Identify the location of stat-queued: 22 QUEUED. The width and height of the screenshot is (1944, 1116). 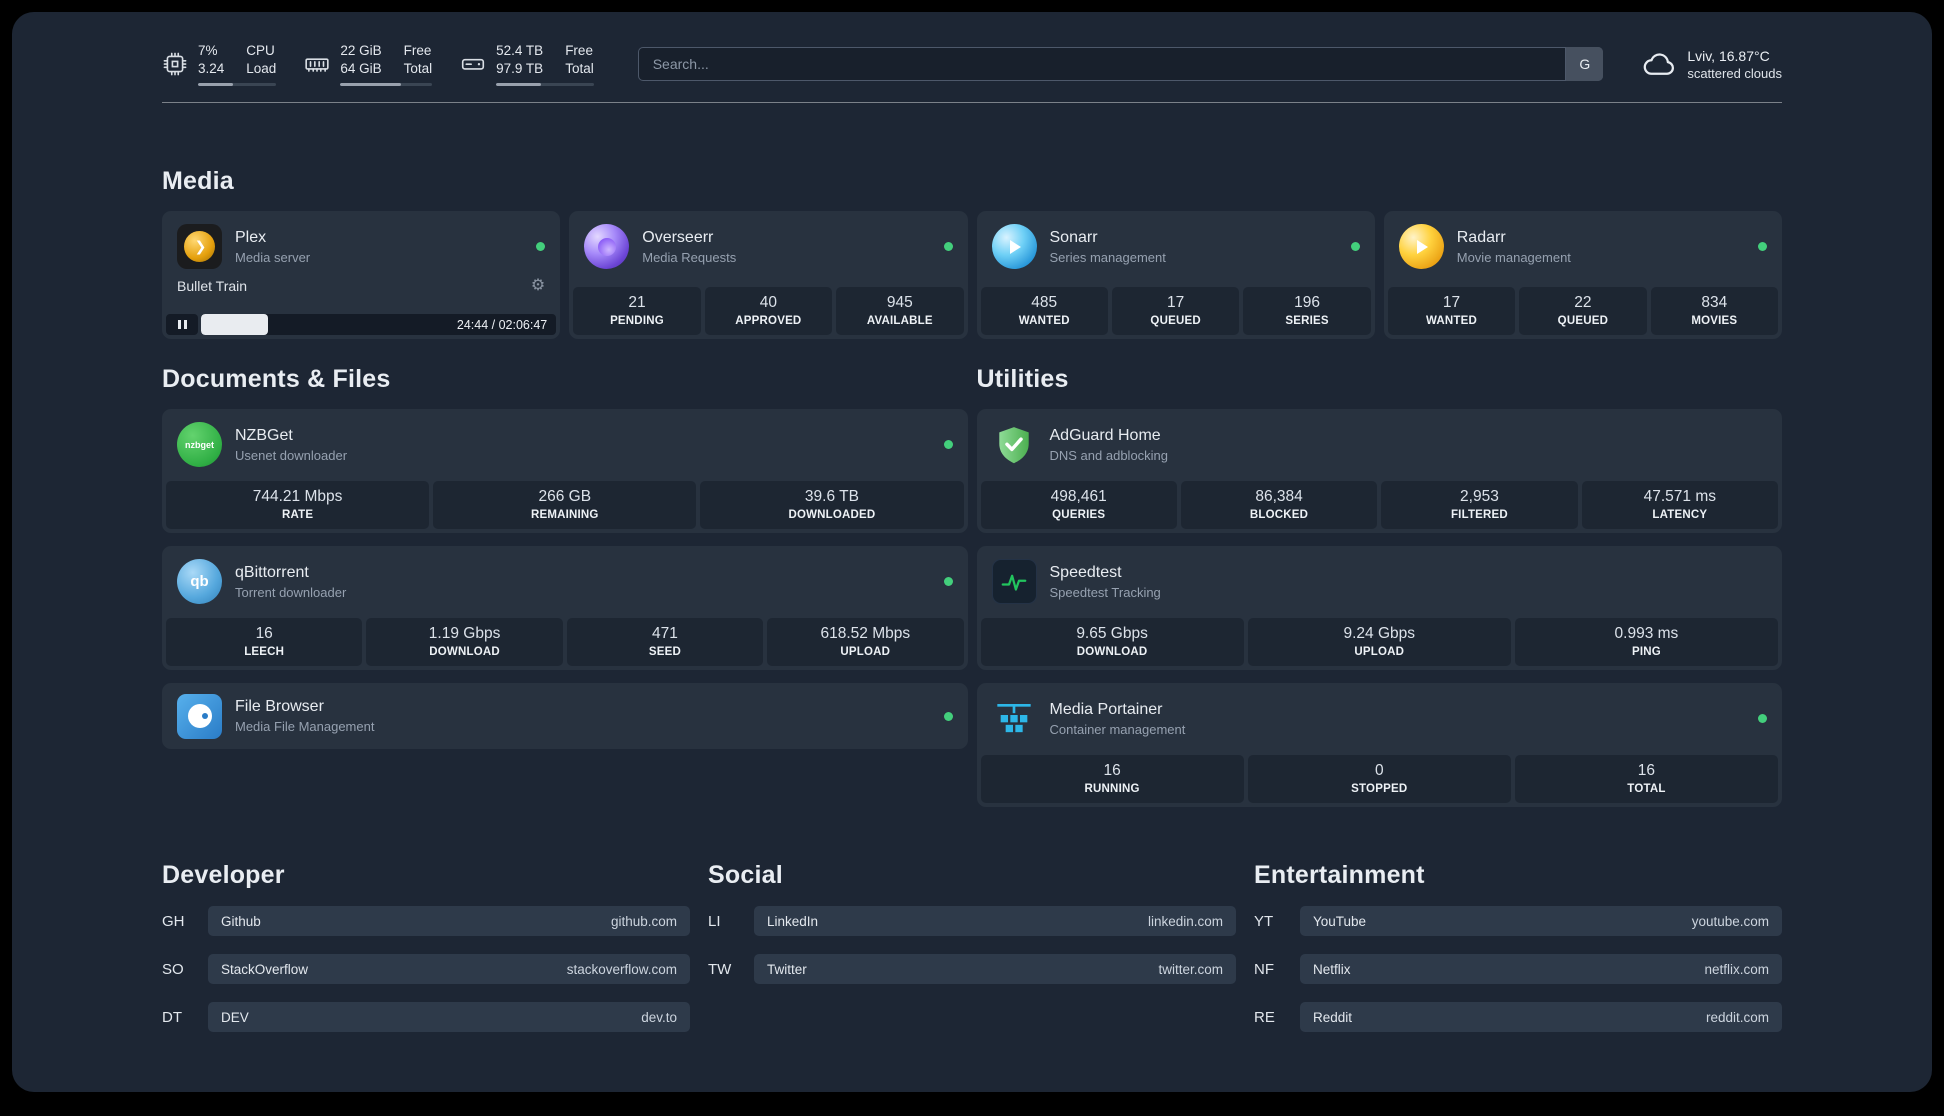
(1583, 311).